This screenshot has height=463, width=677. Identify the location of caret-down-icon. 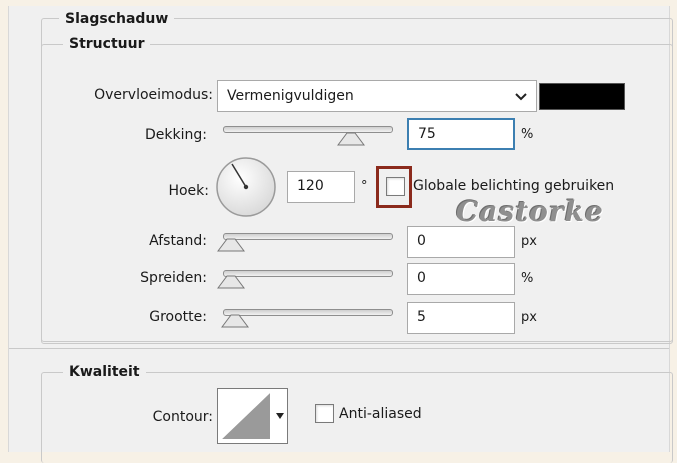
(280, 416).